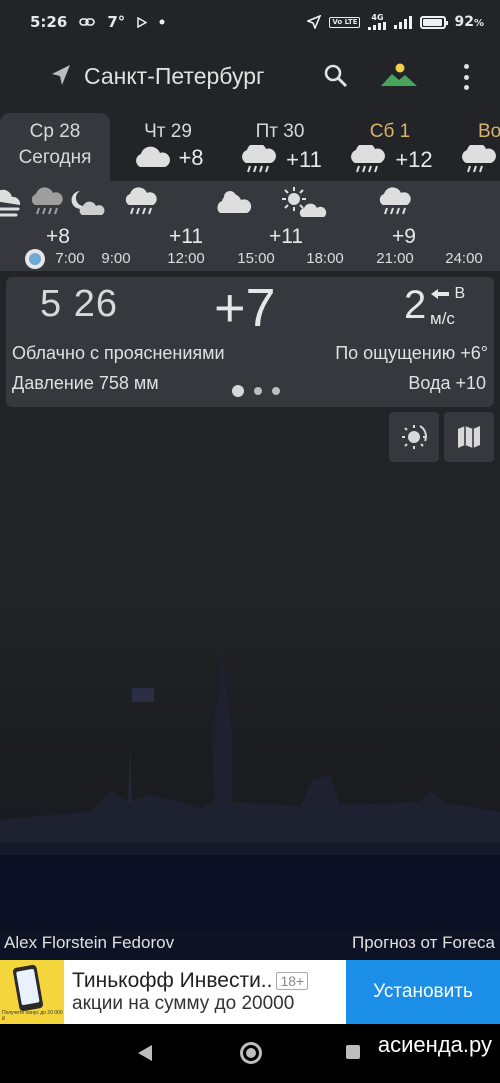  What do you see at coordinates (404, 236) in the screenshot?
I see `hourly-temp: +9` at bounding box center [404, 236].